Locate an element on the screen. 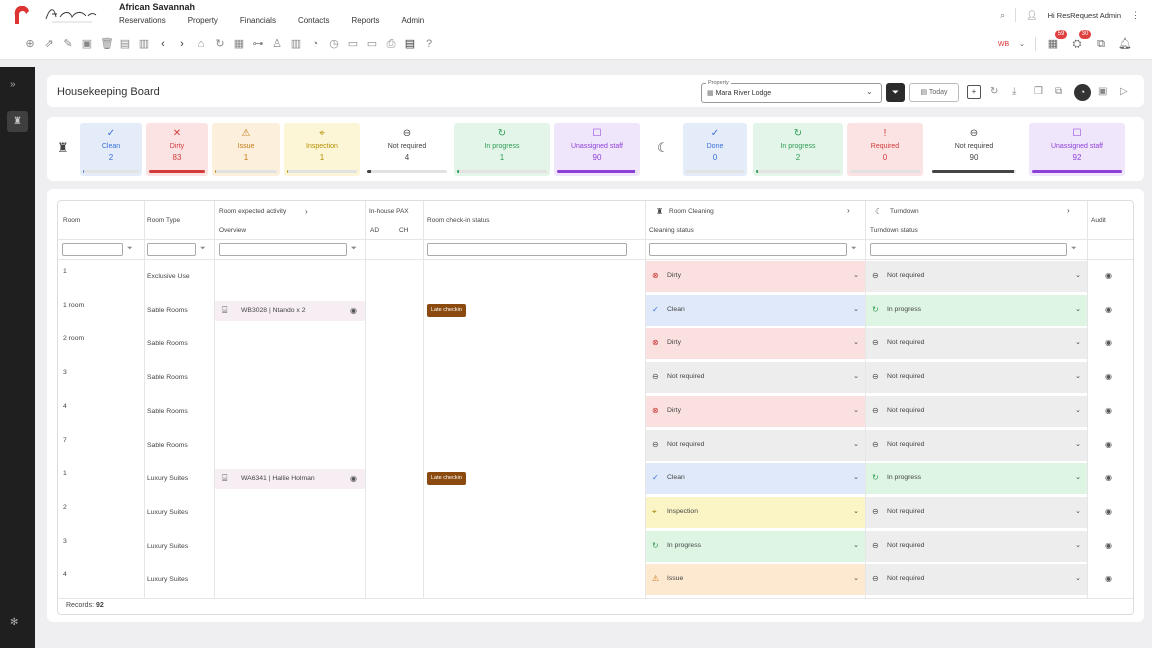  greeting: Hi ResRequest Admin is located at coordinates (1084, 15).